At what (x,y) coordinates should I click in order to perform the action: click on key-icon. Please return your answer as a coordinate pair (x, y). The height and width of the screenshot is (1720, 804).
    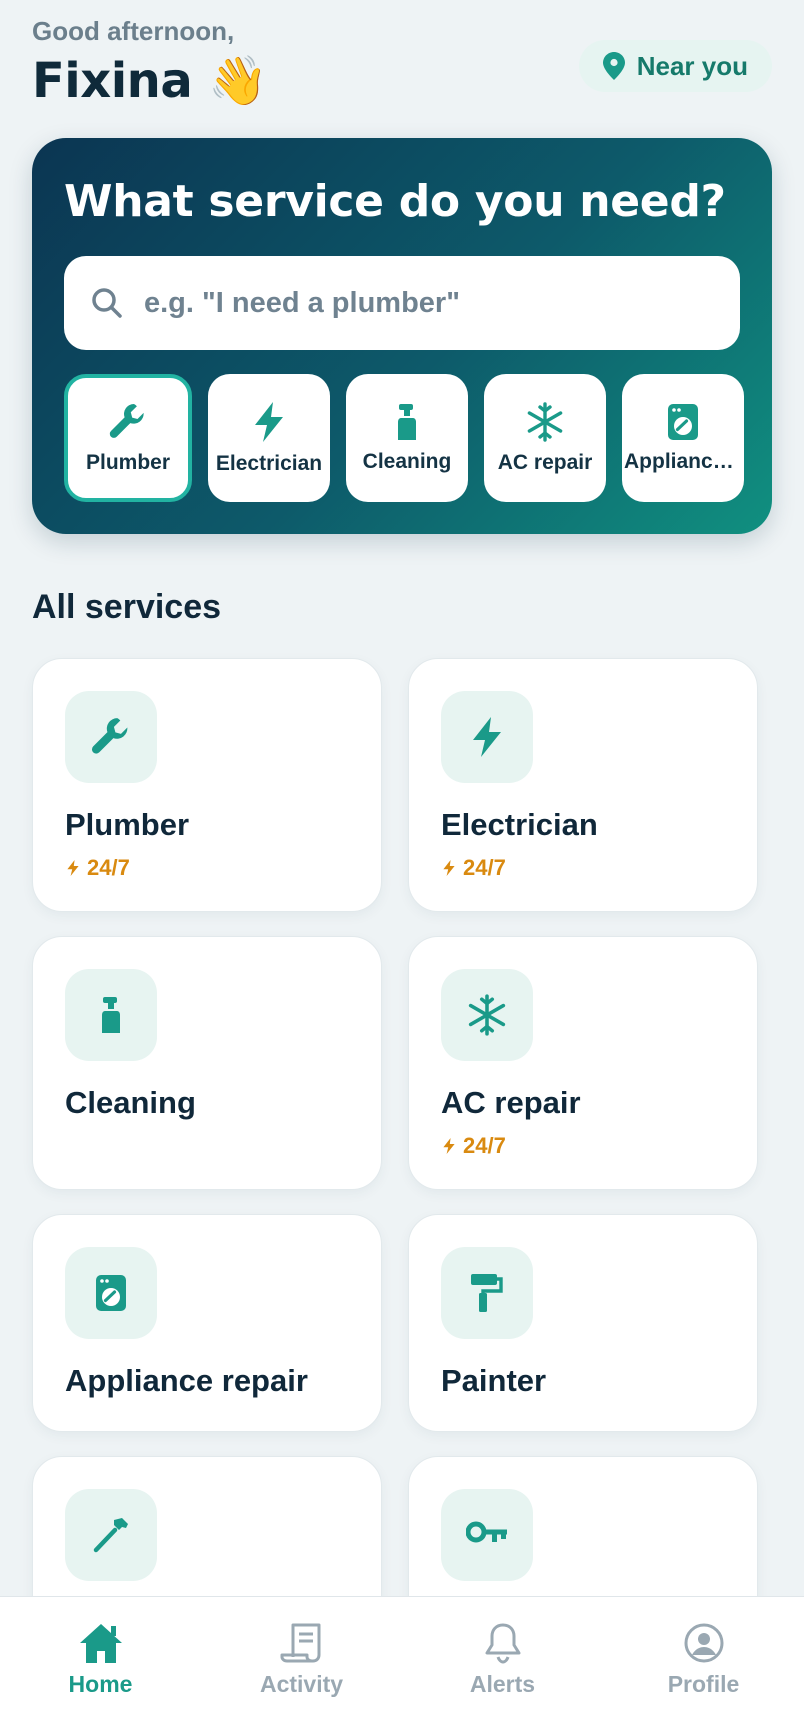
    Looking at the image, I should click on (487, 1535).